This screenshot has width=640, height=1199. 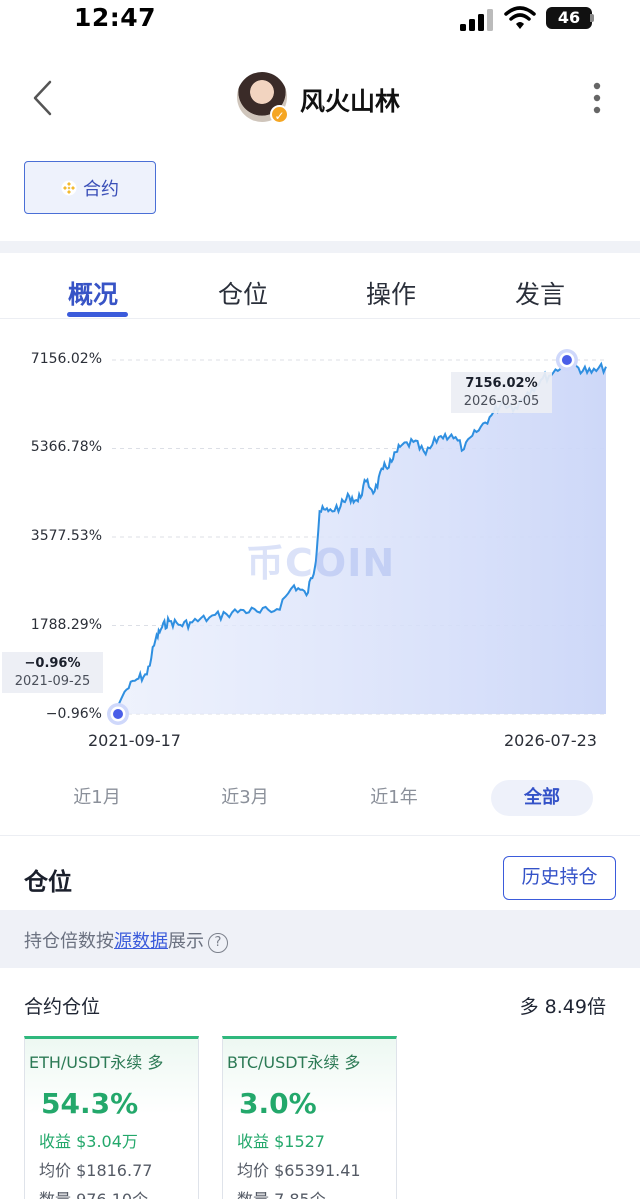 I want to click on position-avg-price: 均价 $1816.77, so click(x=96, y=1170).